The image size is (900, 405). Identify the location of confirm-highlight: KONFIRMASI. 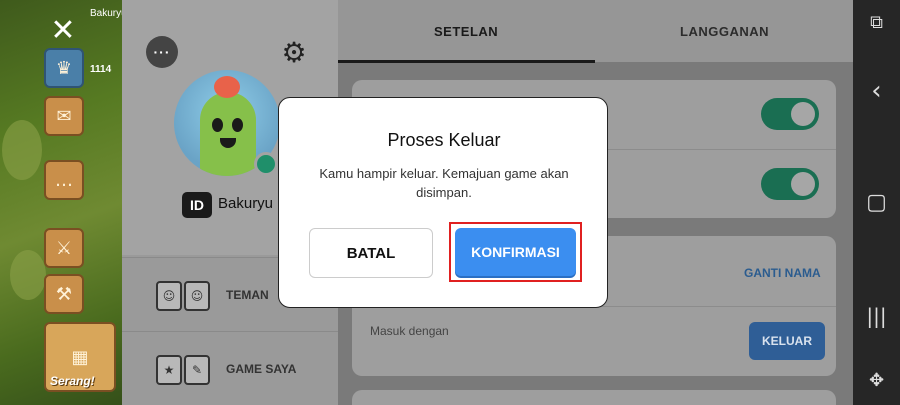
(515, 252).